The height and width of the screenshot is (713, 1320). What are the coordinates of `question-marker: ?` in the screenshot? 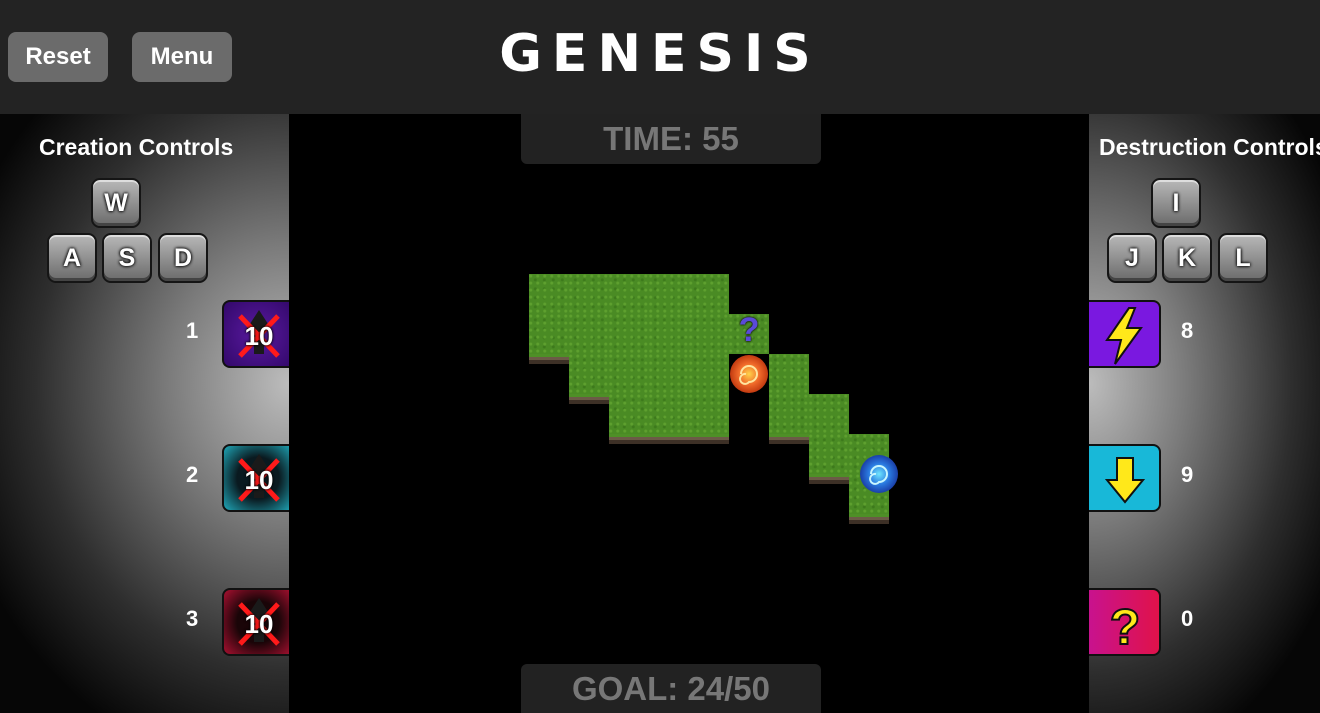 It's located at (749, 330).